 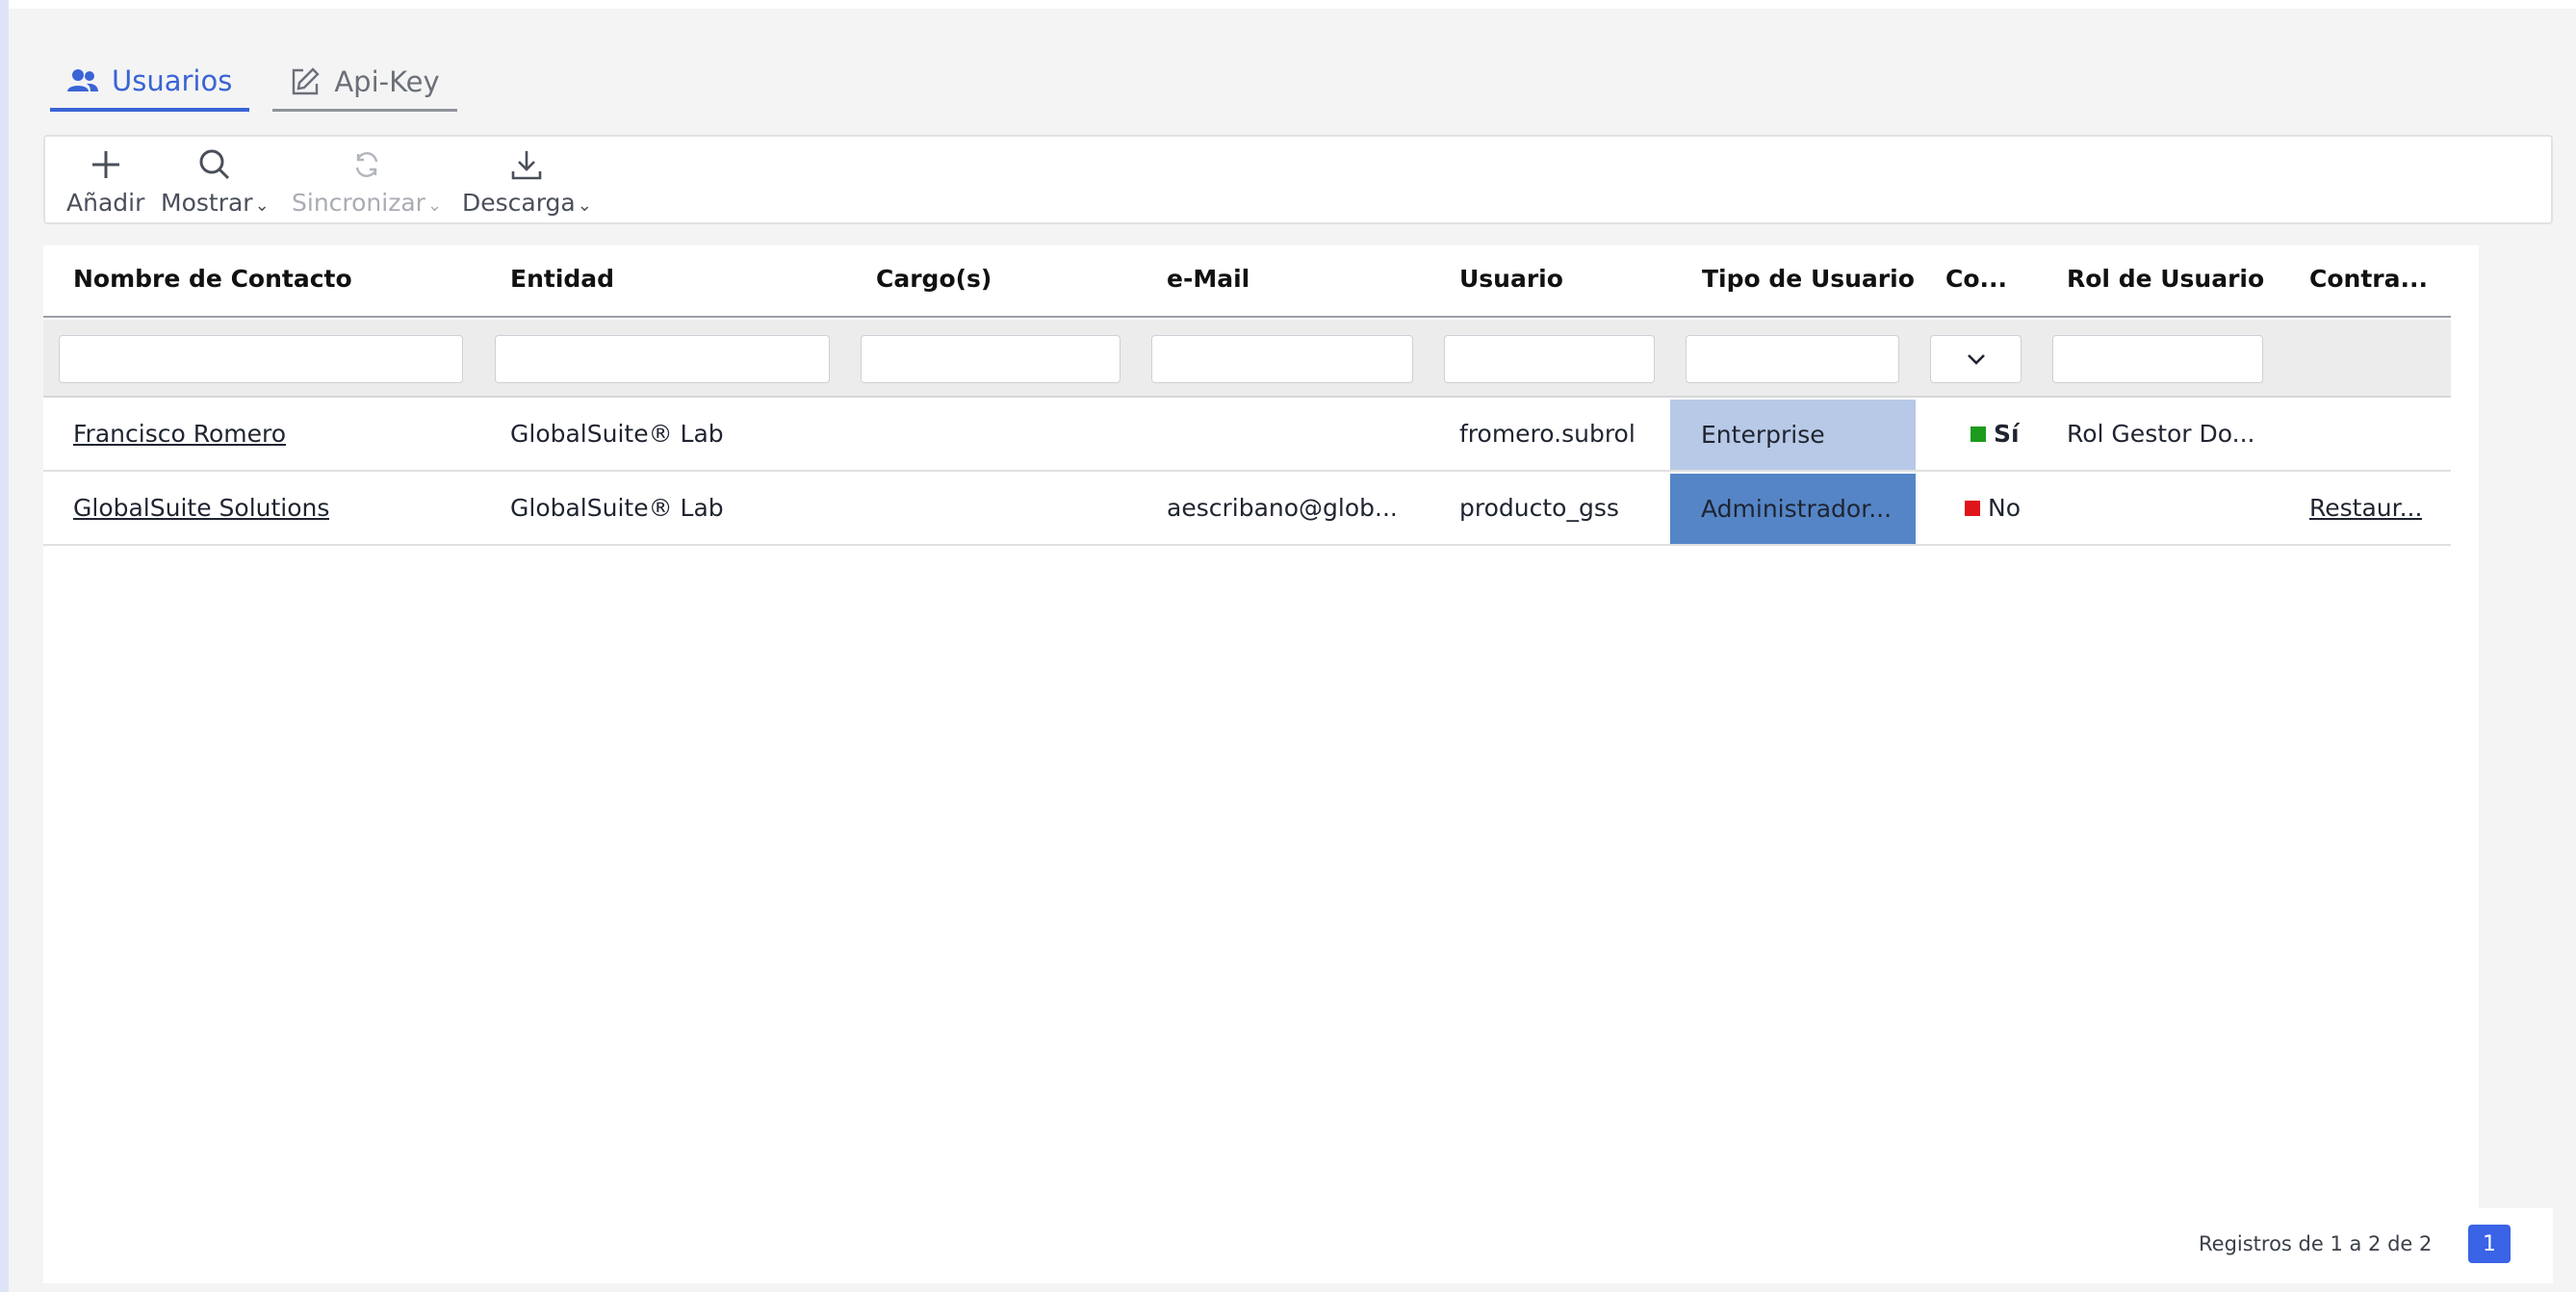 I want to click on usuario-cell: producto_gss, so click(x=1539, y=508).